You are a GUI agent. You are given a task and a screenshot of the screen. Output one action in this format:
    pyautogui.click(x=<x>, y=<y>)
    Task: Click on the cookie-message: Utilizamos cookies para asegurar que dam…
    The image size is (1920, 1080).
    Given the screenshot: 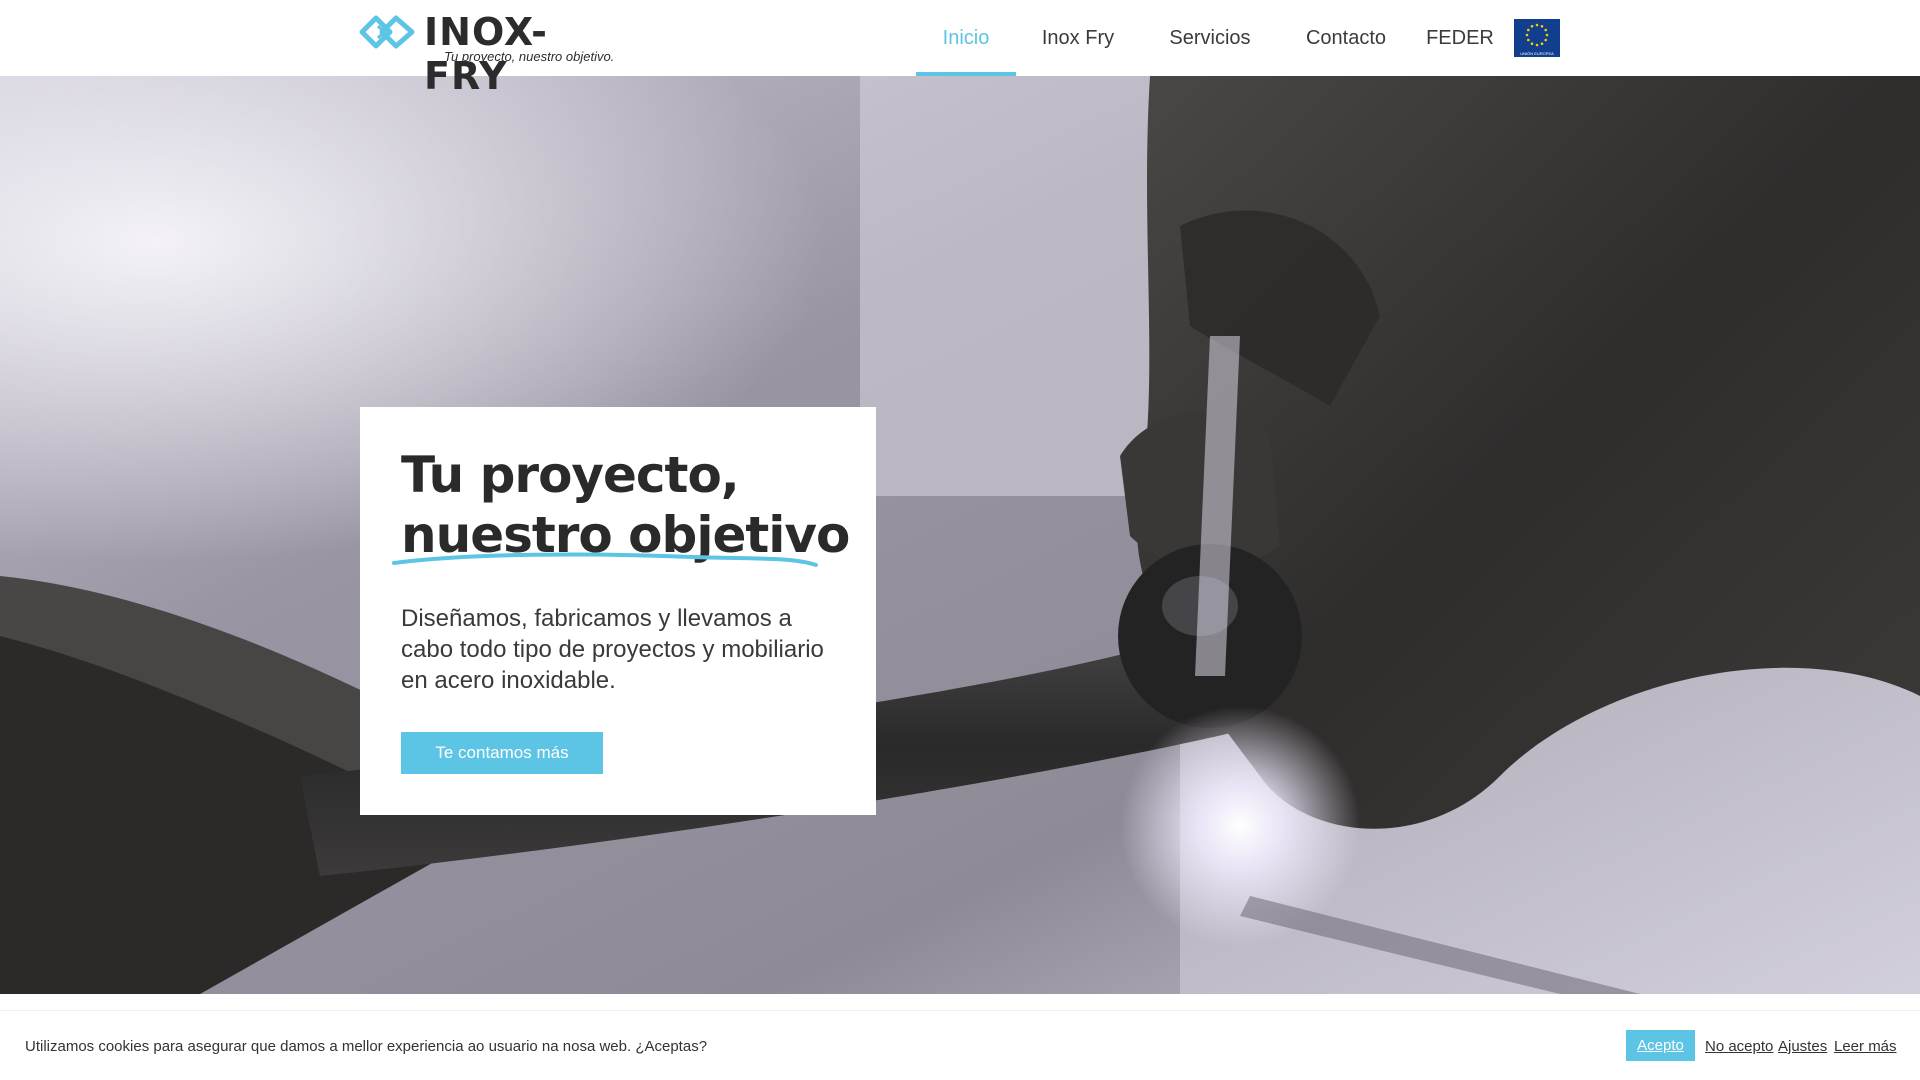 What is the action you would take?
    pyautogui.click(x=366, y=1046)
    